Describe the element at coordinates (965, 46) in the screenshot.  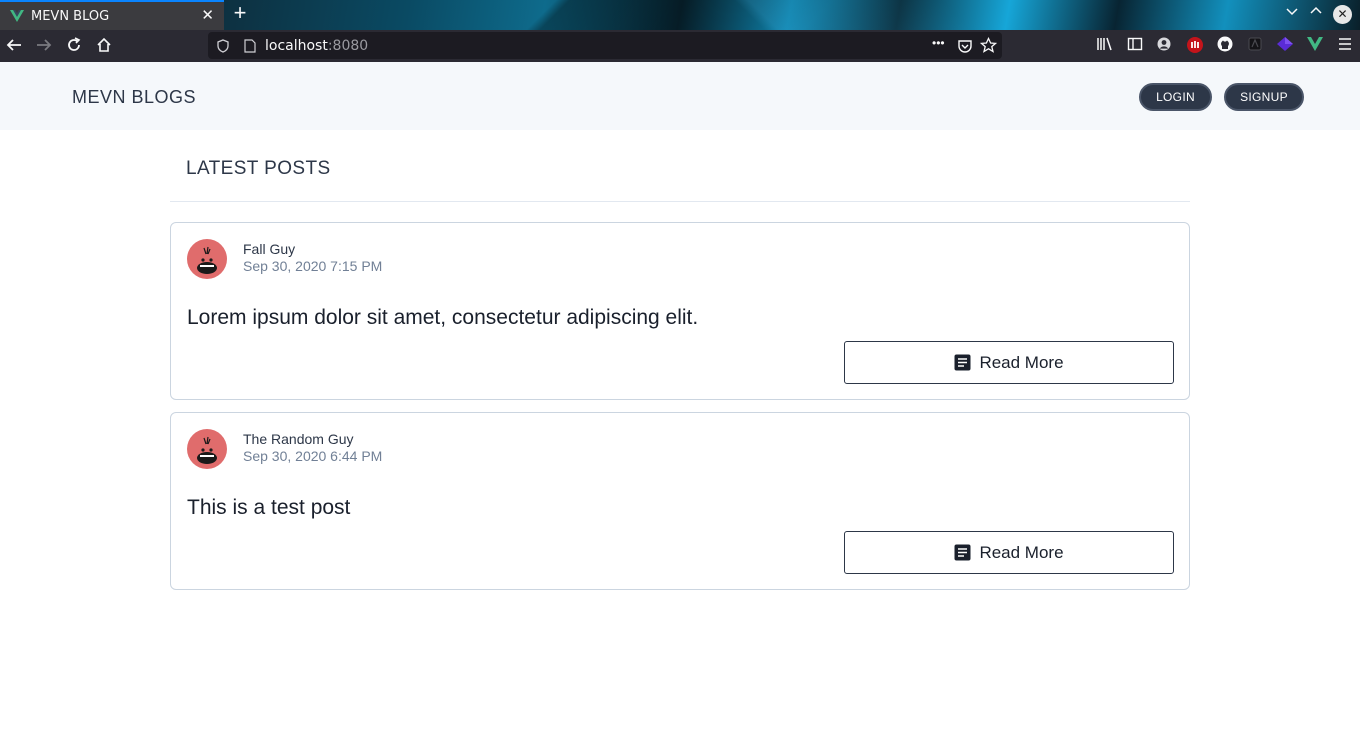
I see `pocket-icon` at that location.